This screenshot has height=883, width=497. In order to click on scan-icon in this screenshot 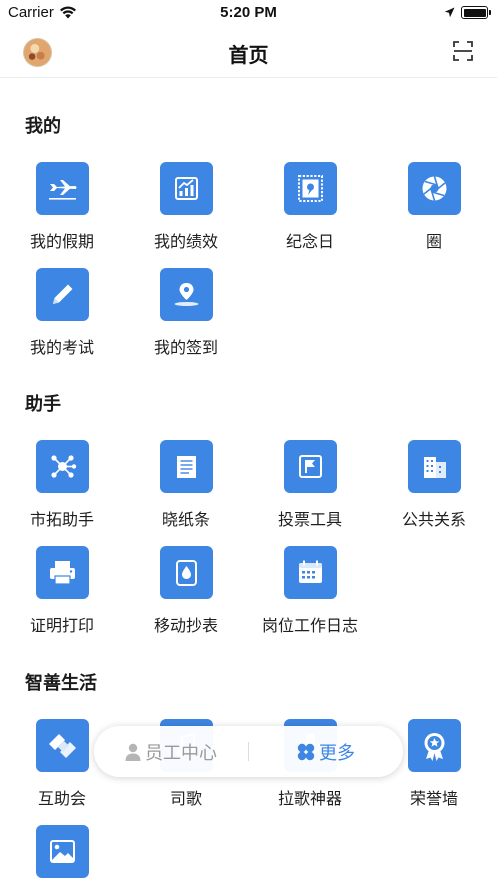, I will do `click(463, 51)`.